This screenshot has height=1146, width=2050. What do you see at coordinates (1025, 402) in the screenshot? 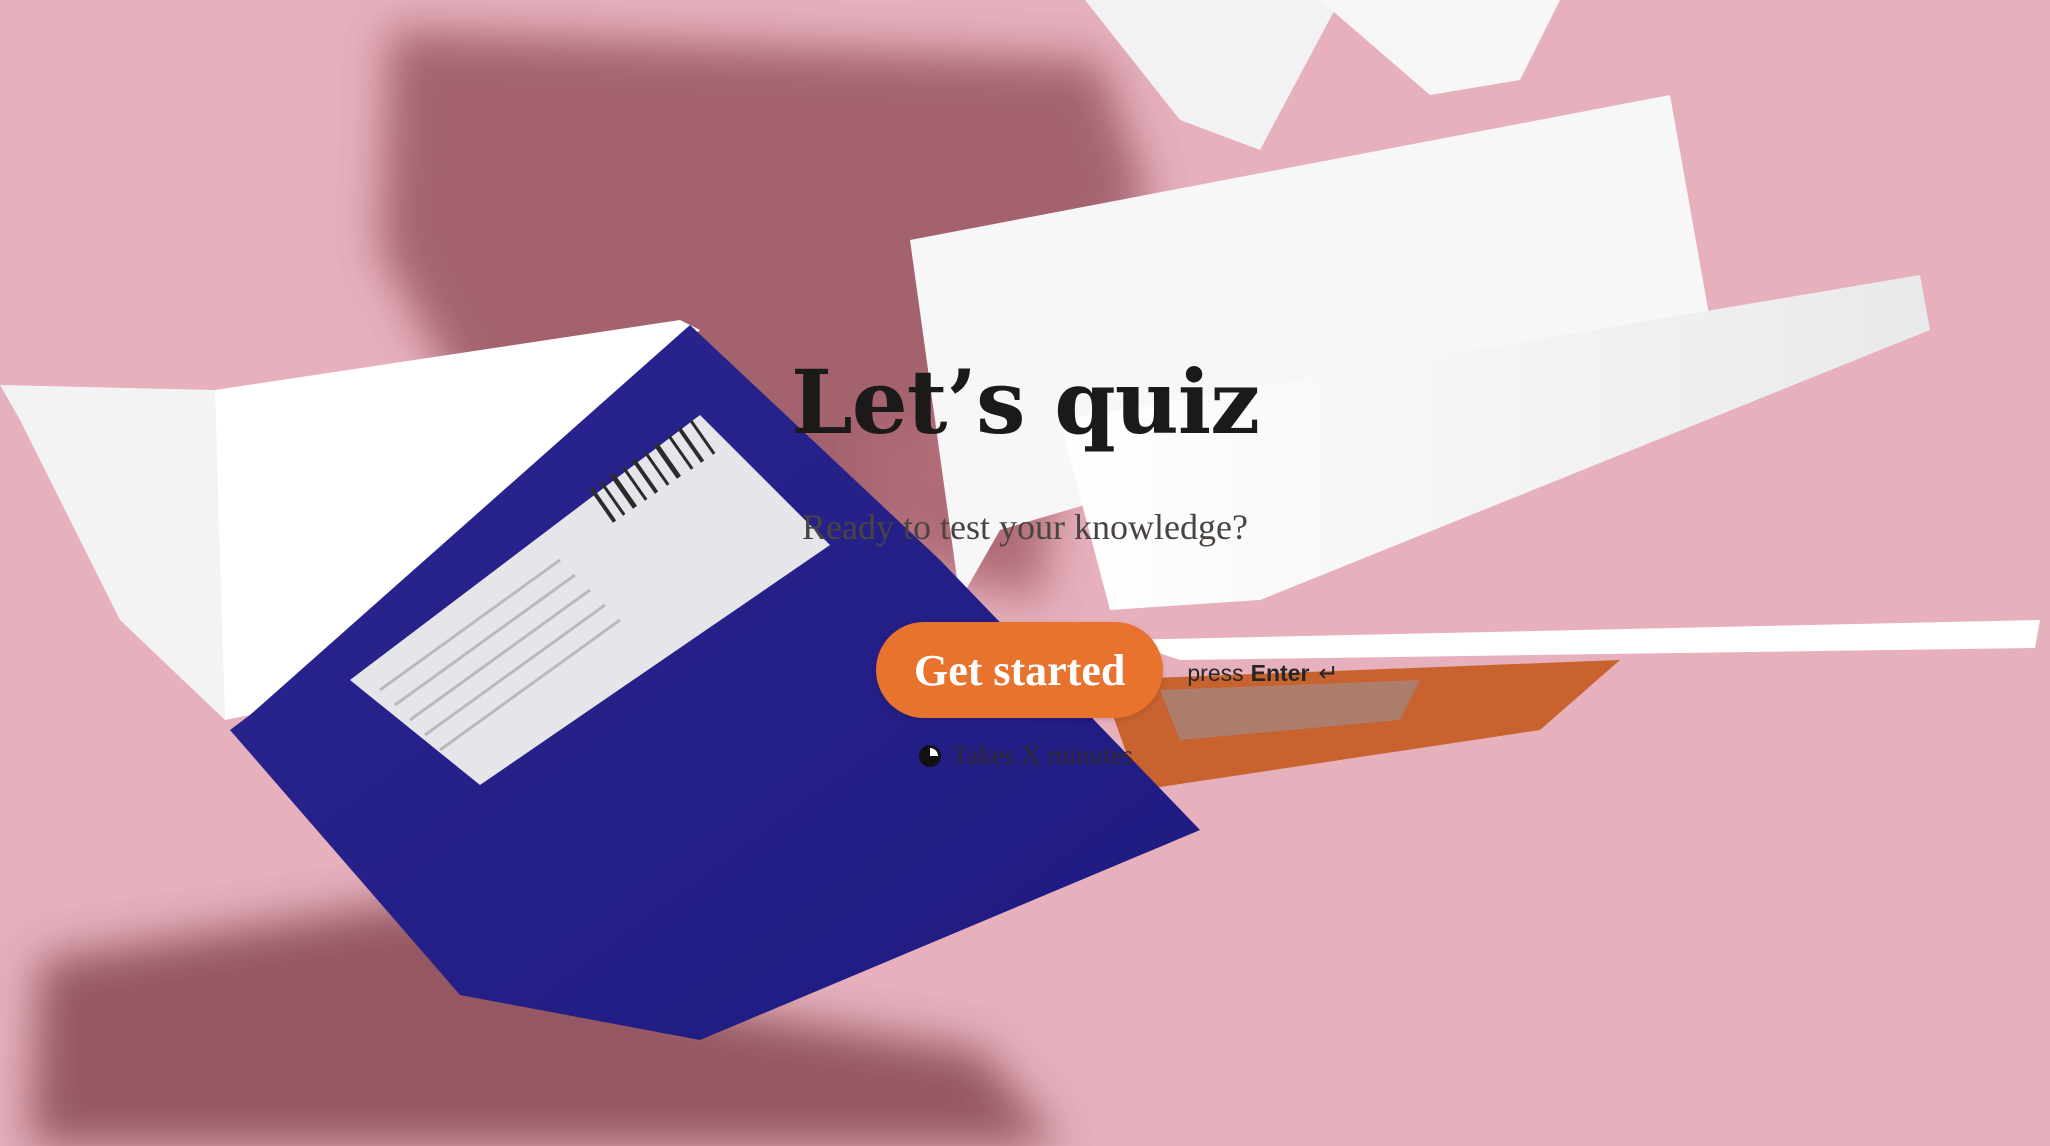
I see `quiz-title: Let’s quiz` at bounding box center [1025, 402].